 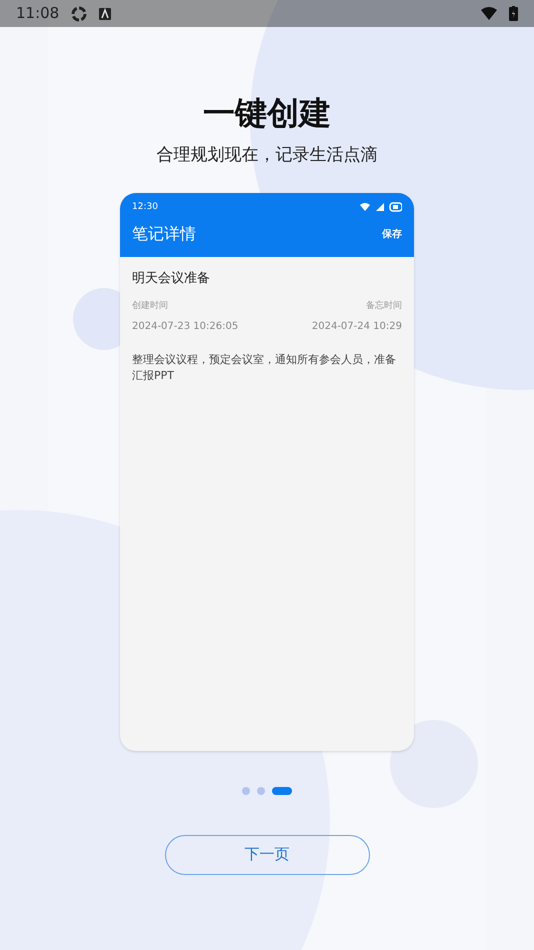 What do you see at coordinates (267, 155) in the screenshot?
I see `page-subtitle: 合理规划现在，记录生活点滴` at bounding box center [267, 155].